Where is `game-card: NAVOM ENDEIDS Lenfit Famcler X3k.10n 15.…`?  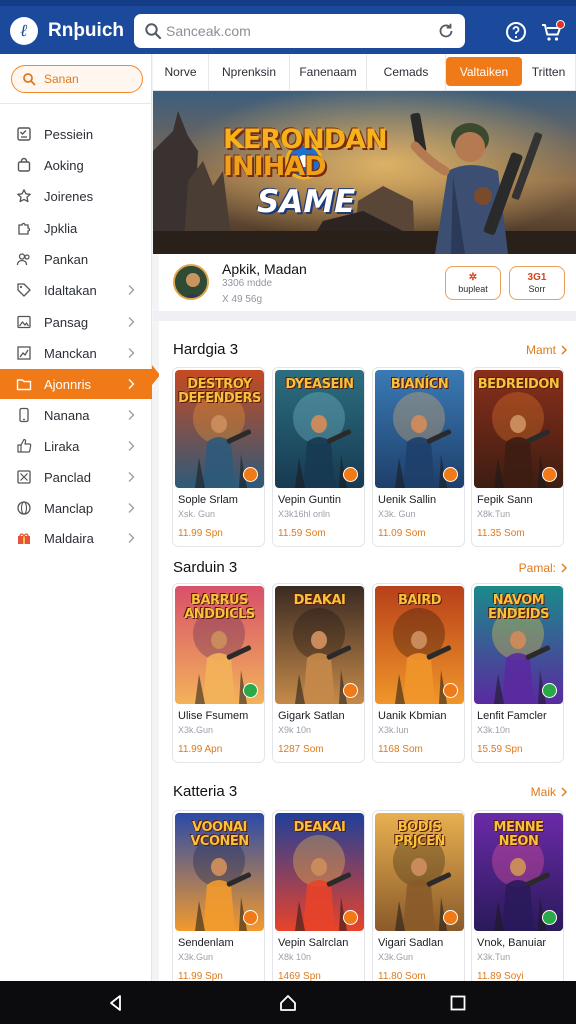 game-card: NAVOM ENDEIDS Lenfit Famcler X3k.10n 15.… is located at coordinates (517, 673).